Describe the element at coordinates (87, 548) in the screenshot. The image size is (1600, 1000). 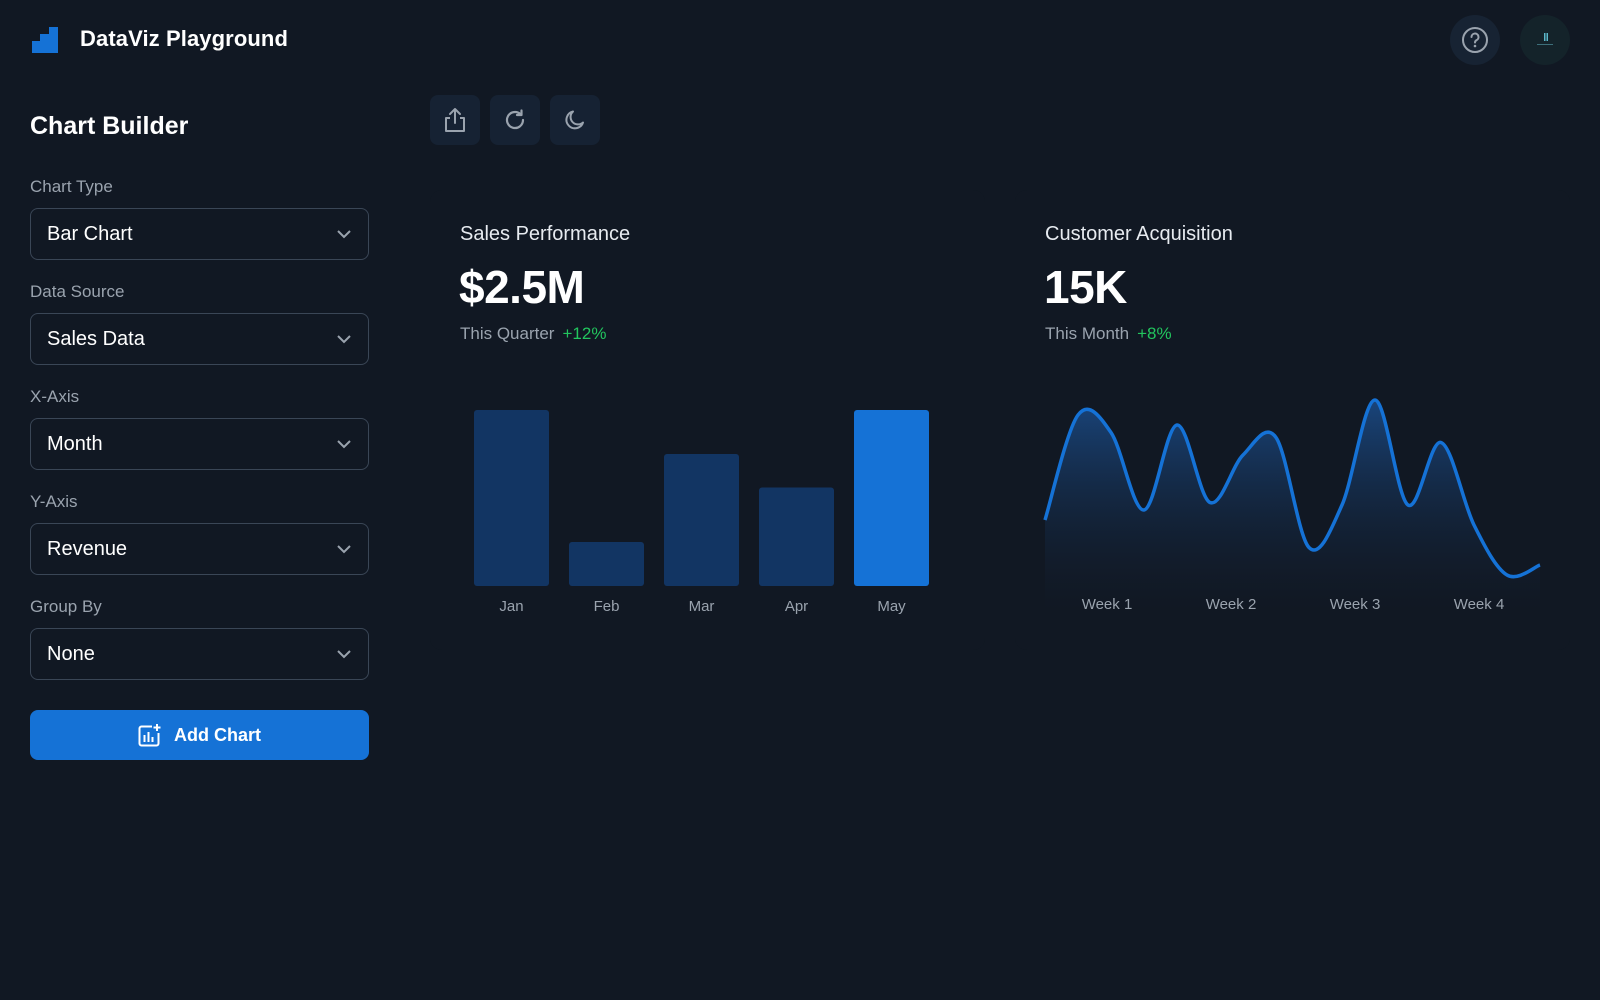
I see `y-axis-value: Revenue` at that location.